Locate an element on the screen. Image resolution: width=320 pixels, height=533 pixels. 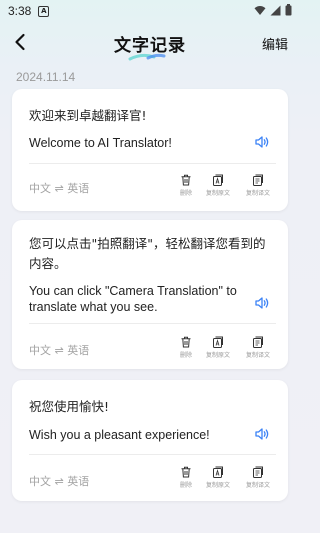
status-icons is located at coordinates (273, 10).